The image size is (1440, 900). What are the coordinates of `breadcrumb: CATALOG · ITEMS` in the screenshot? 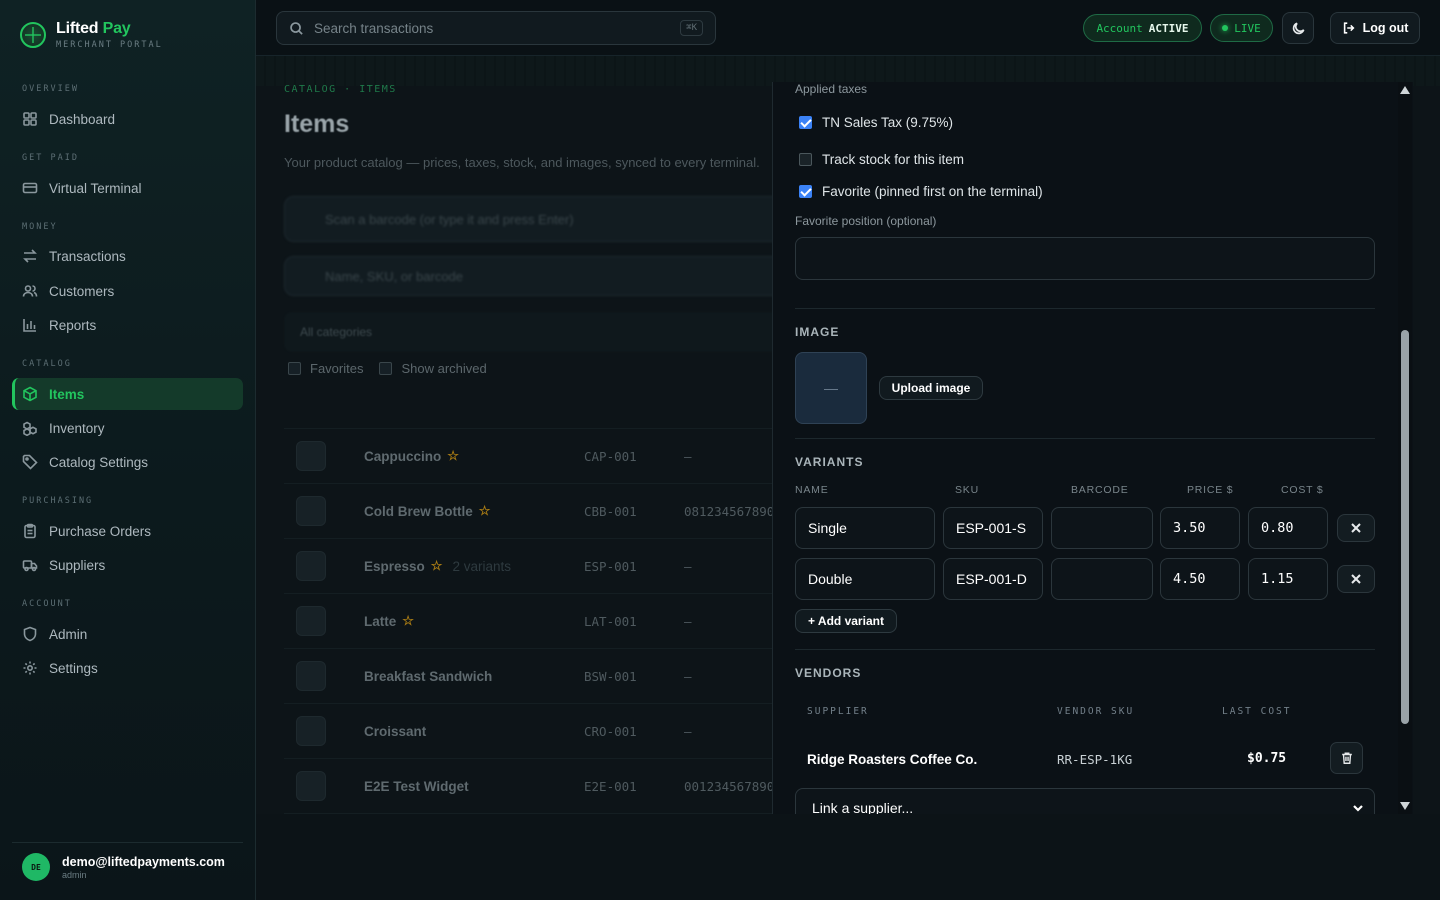 It's located at (340, 89).